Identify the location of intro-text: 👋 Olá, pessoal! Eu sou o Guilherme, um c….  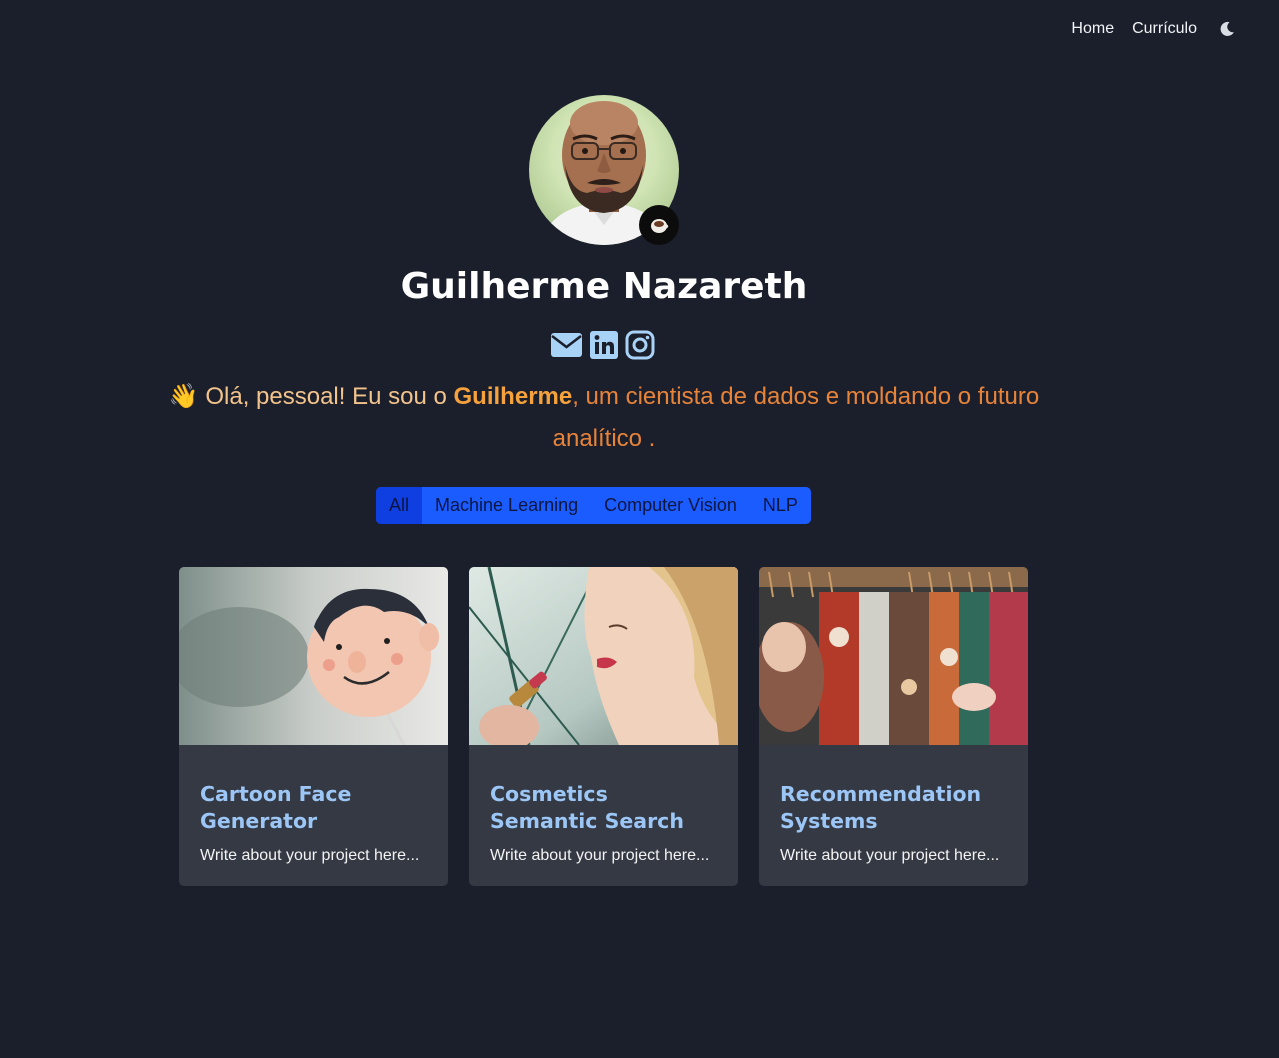
(604, 418).